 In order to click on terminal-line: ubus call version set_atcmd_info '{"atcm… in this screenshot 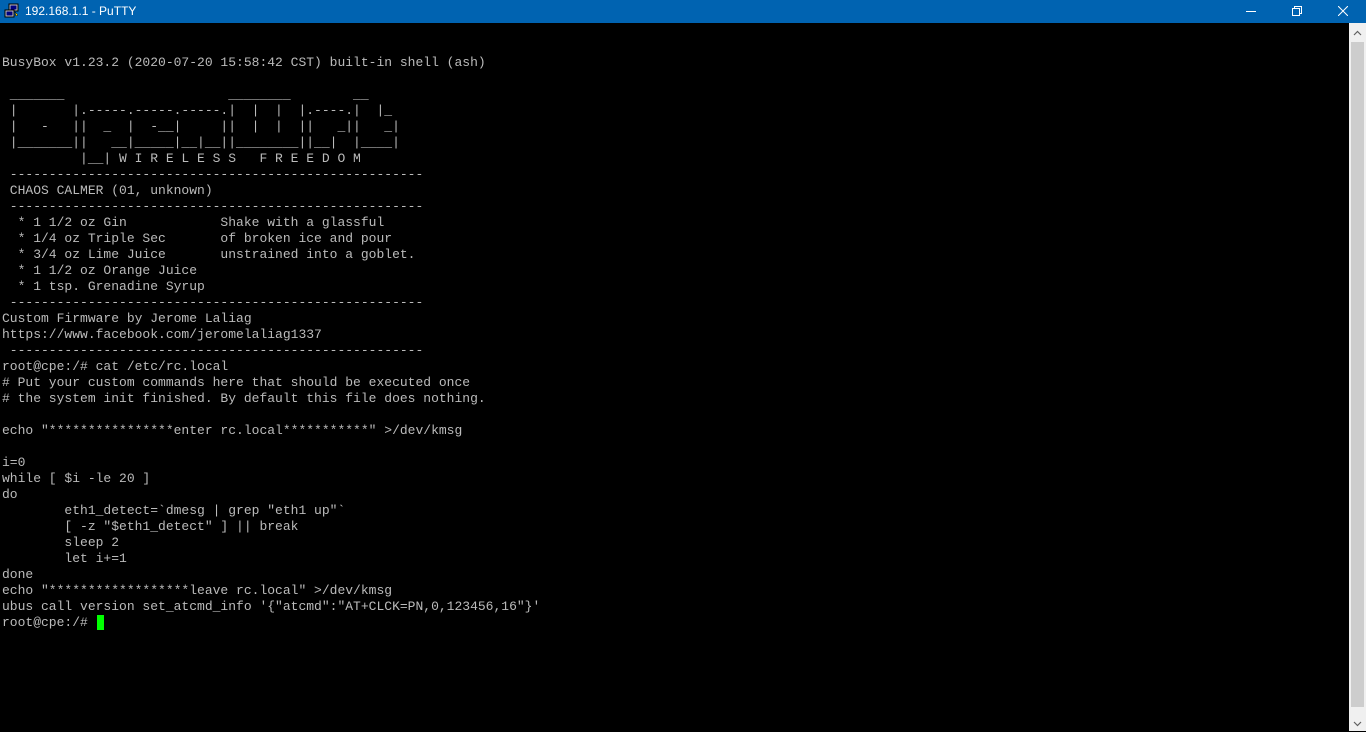, I will do `click(271, 606)`.